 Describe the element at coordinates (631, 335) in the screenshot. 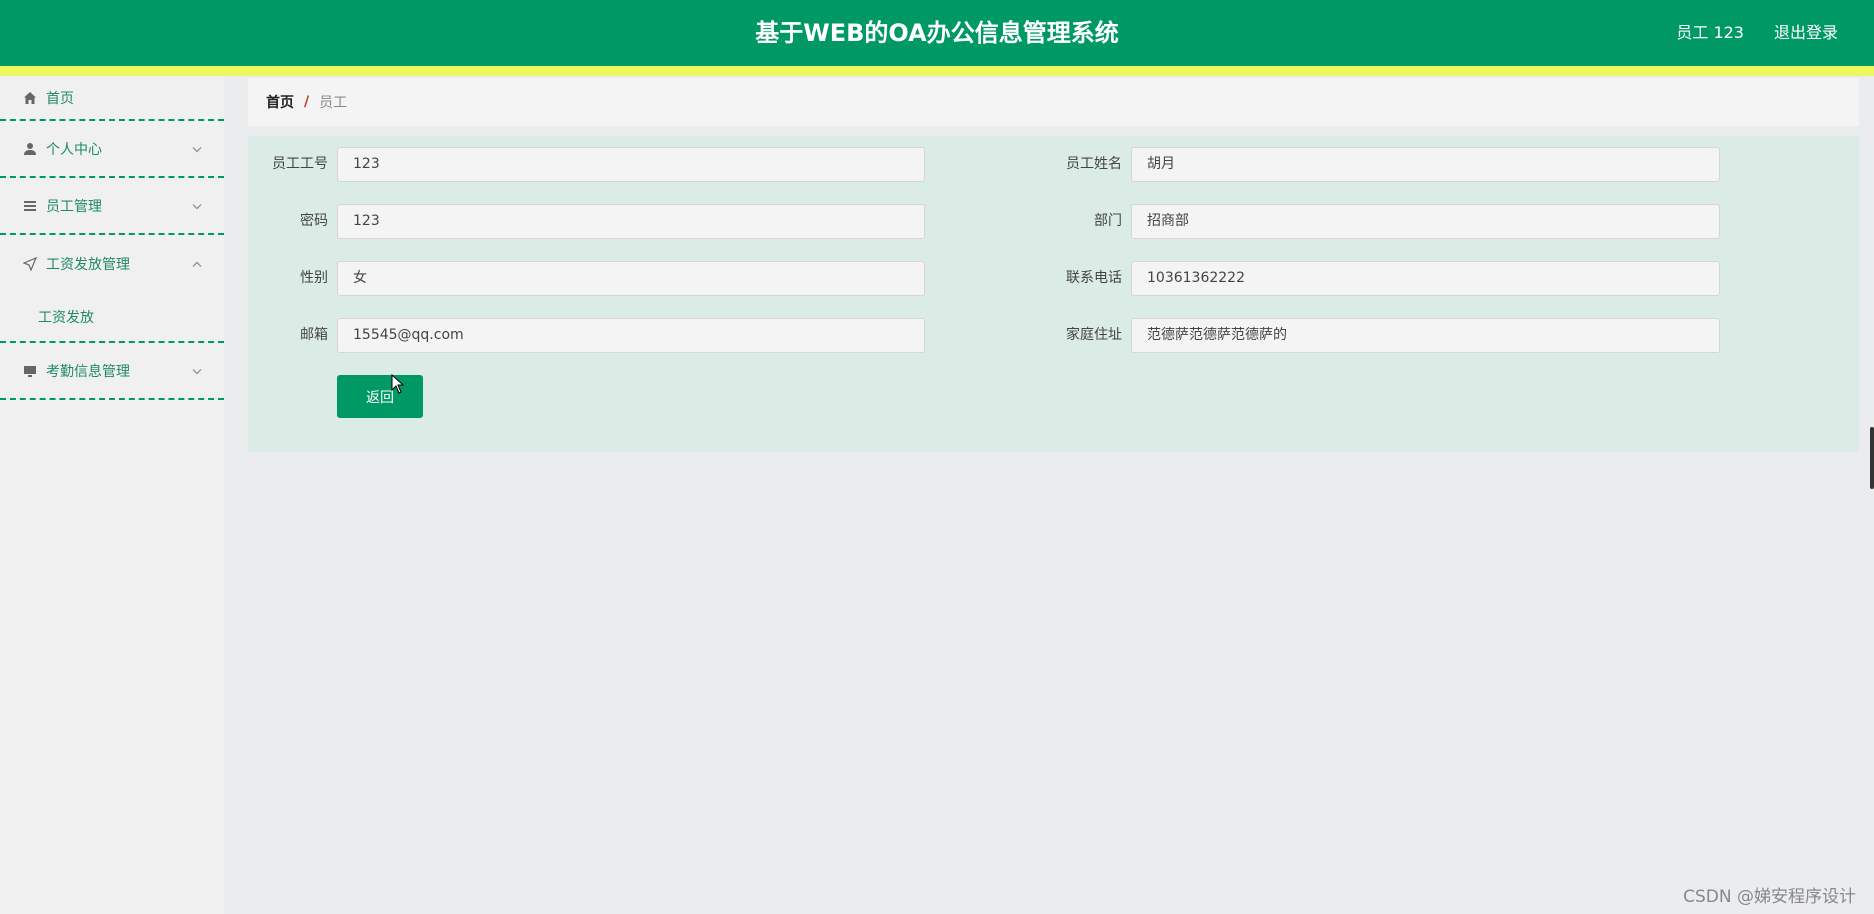

I see `email-field: 15545@qq.com` at that location.